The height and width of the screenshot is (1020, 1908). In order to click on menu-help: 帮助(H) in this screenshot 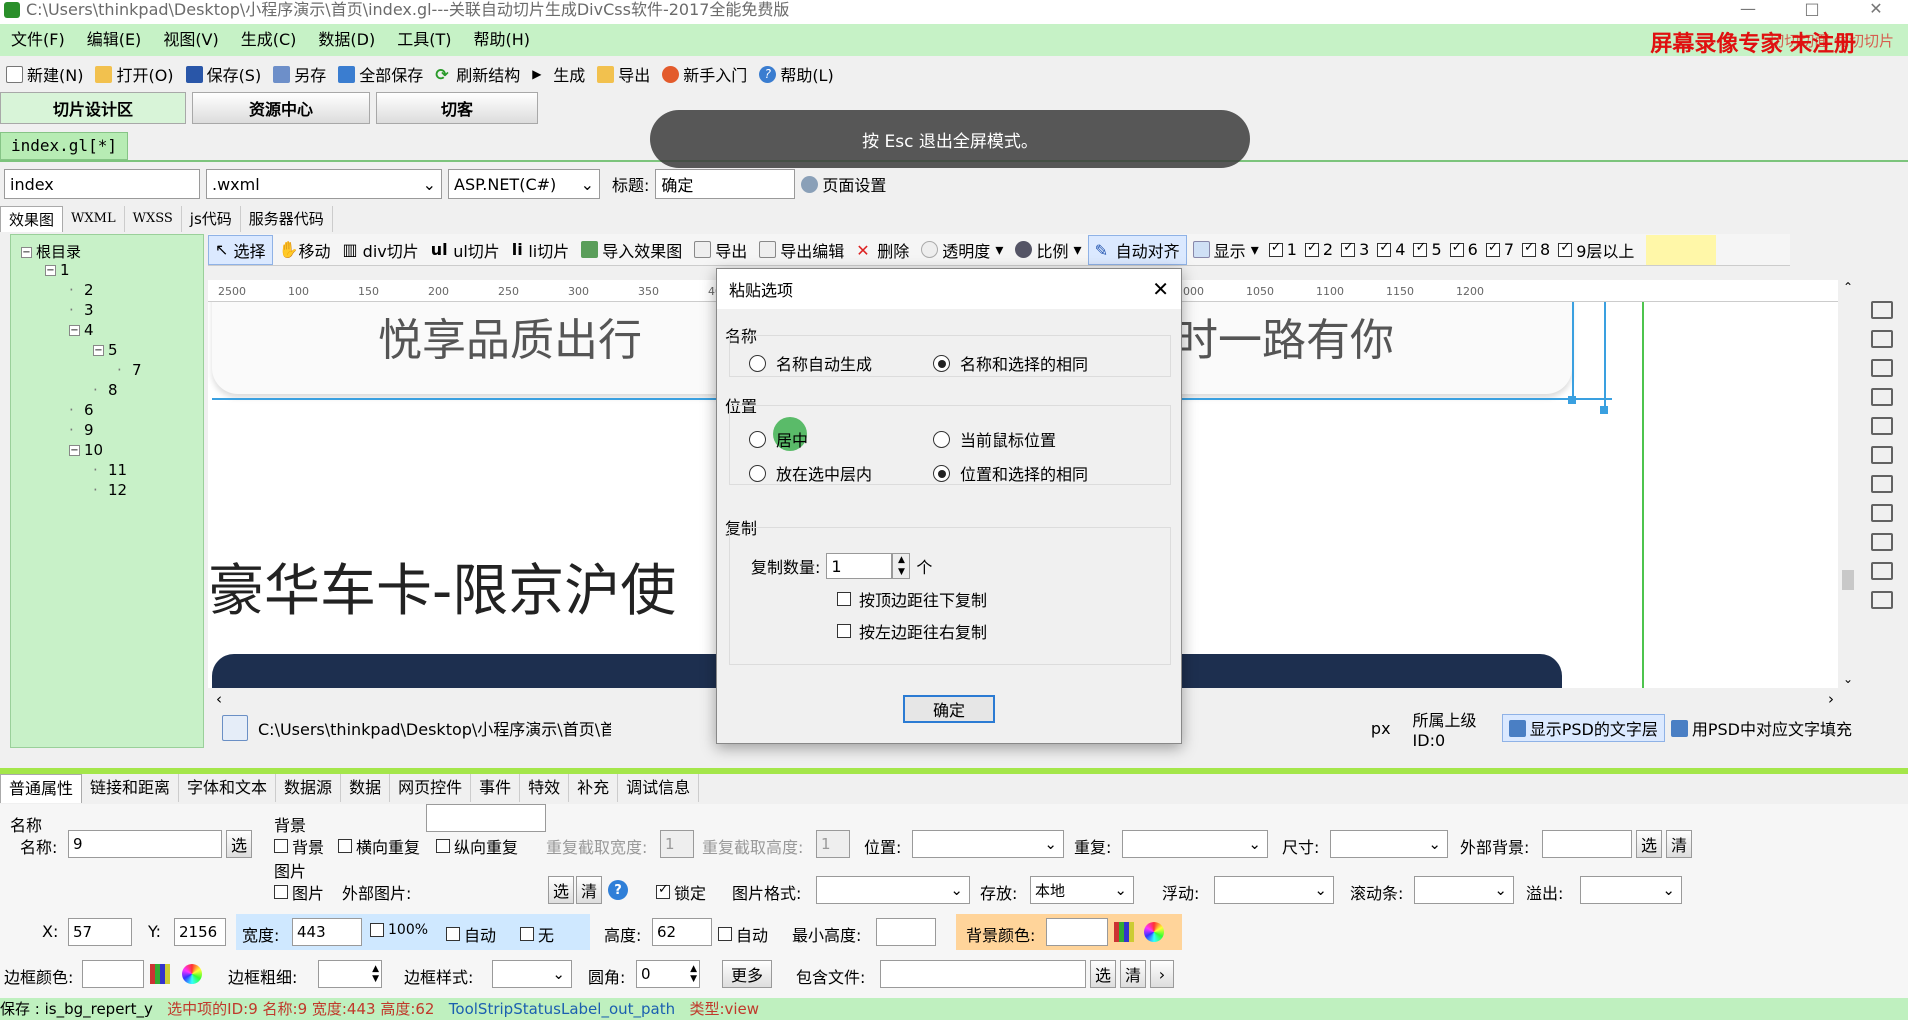, I will do `click(502, 40)`.